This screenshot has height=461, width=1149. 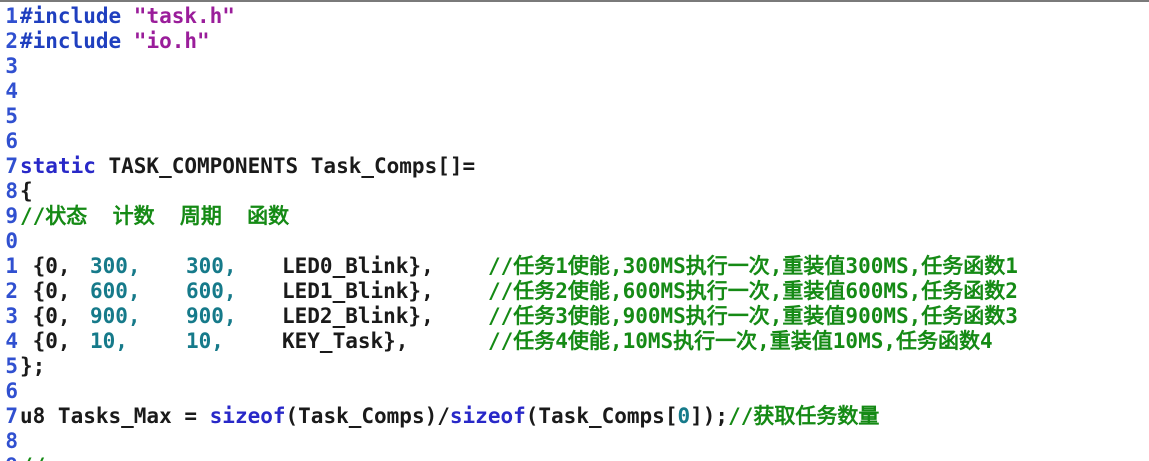 I want to click on code-token-comment: //获取任务数量, so click(x=804, y=416).